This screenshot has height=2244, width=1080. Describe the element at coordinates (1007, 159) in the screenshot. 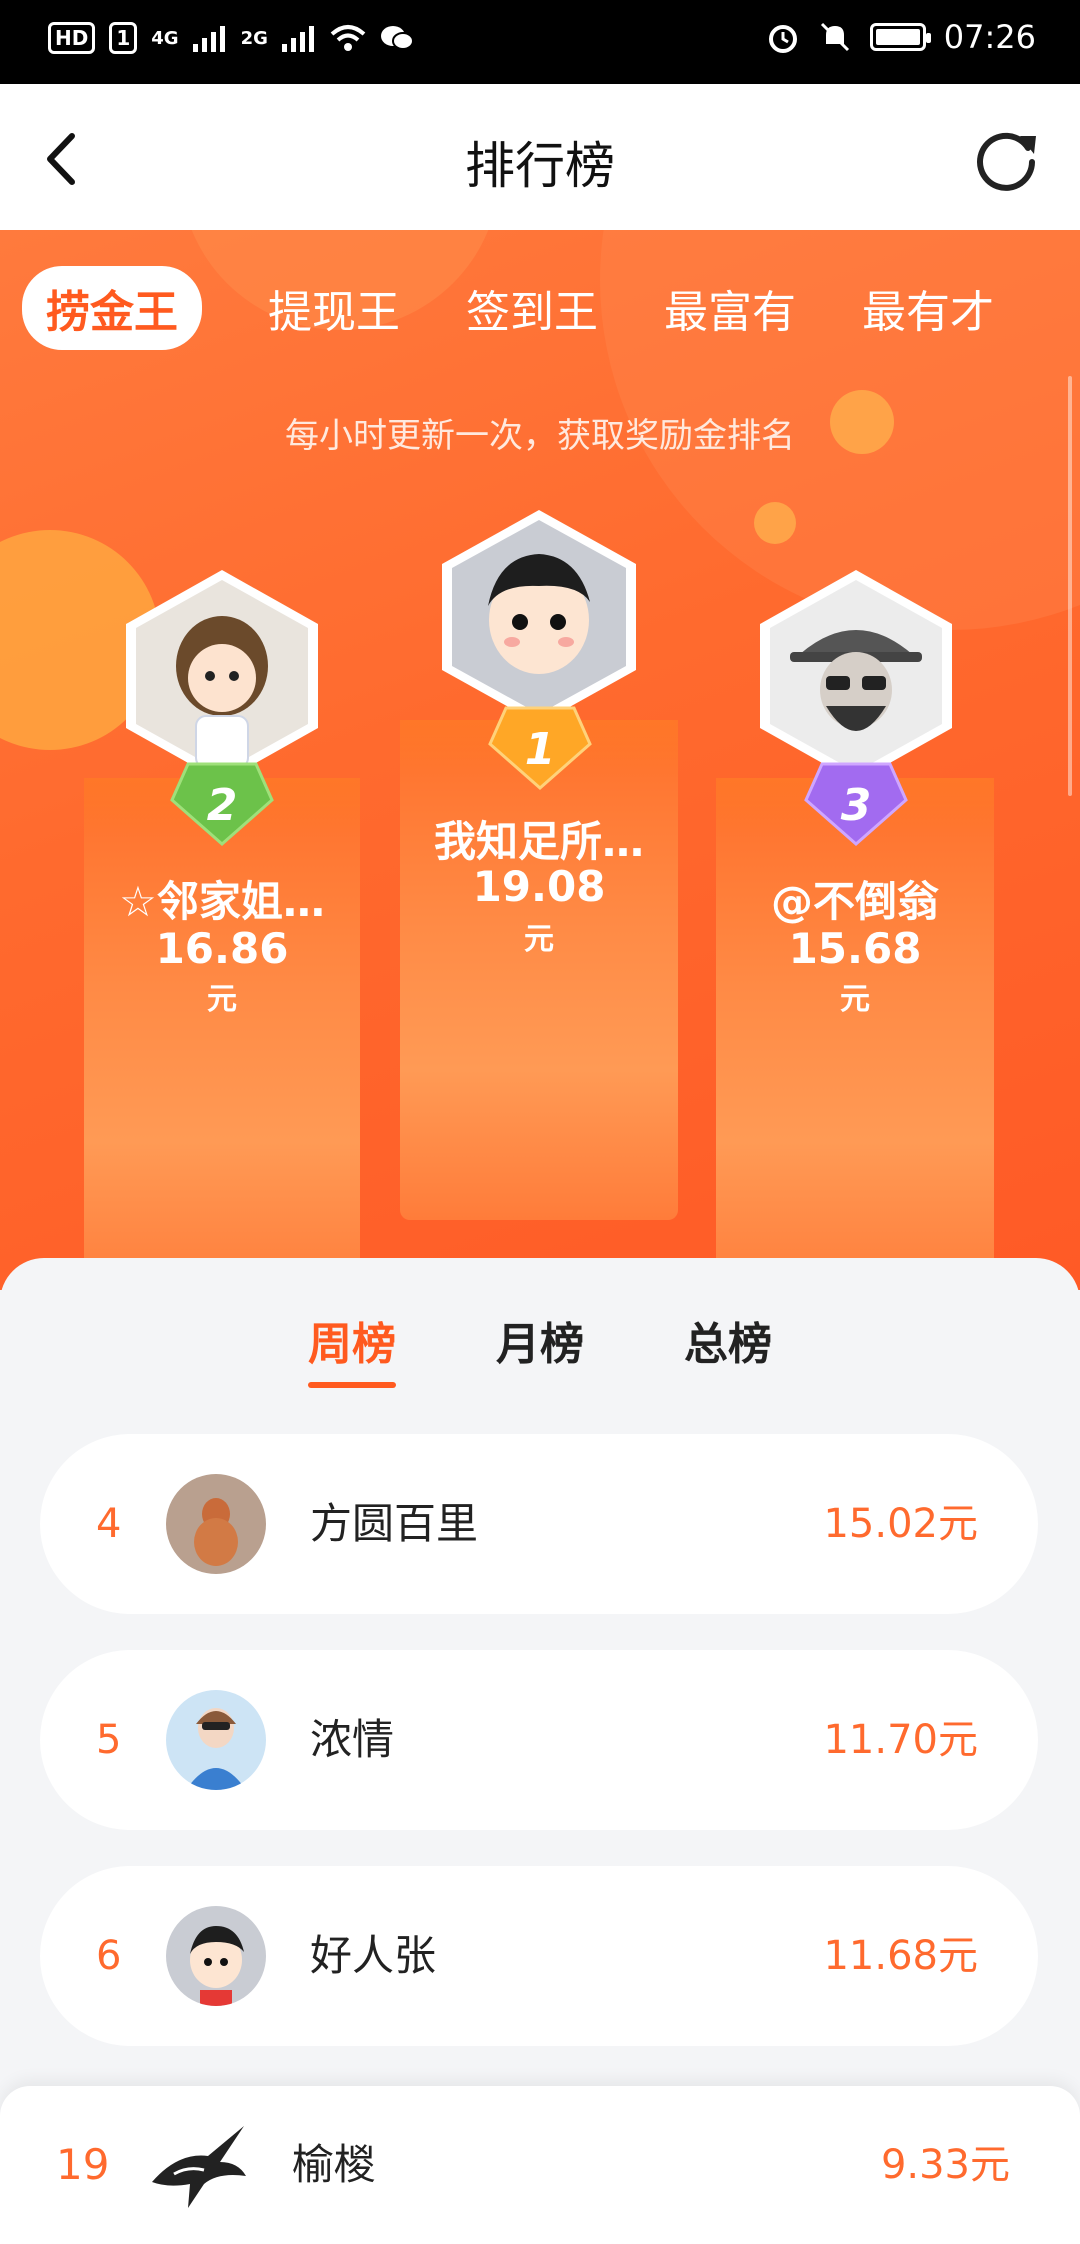

I see `refresh-icon` at that location.